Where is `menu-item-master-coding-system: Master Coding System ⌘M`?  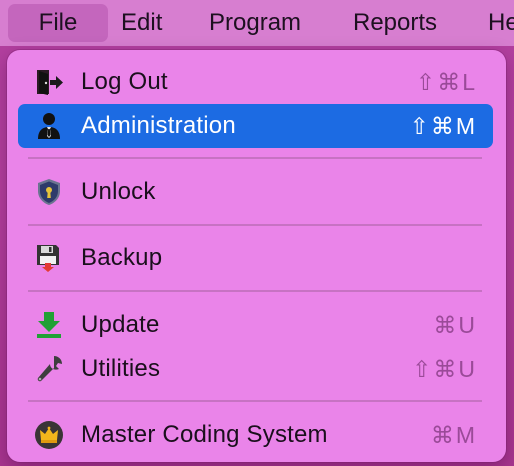
menu-item-master-coding-system: Master Coding System ⌘M is located at coordinates (255, 435).